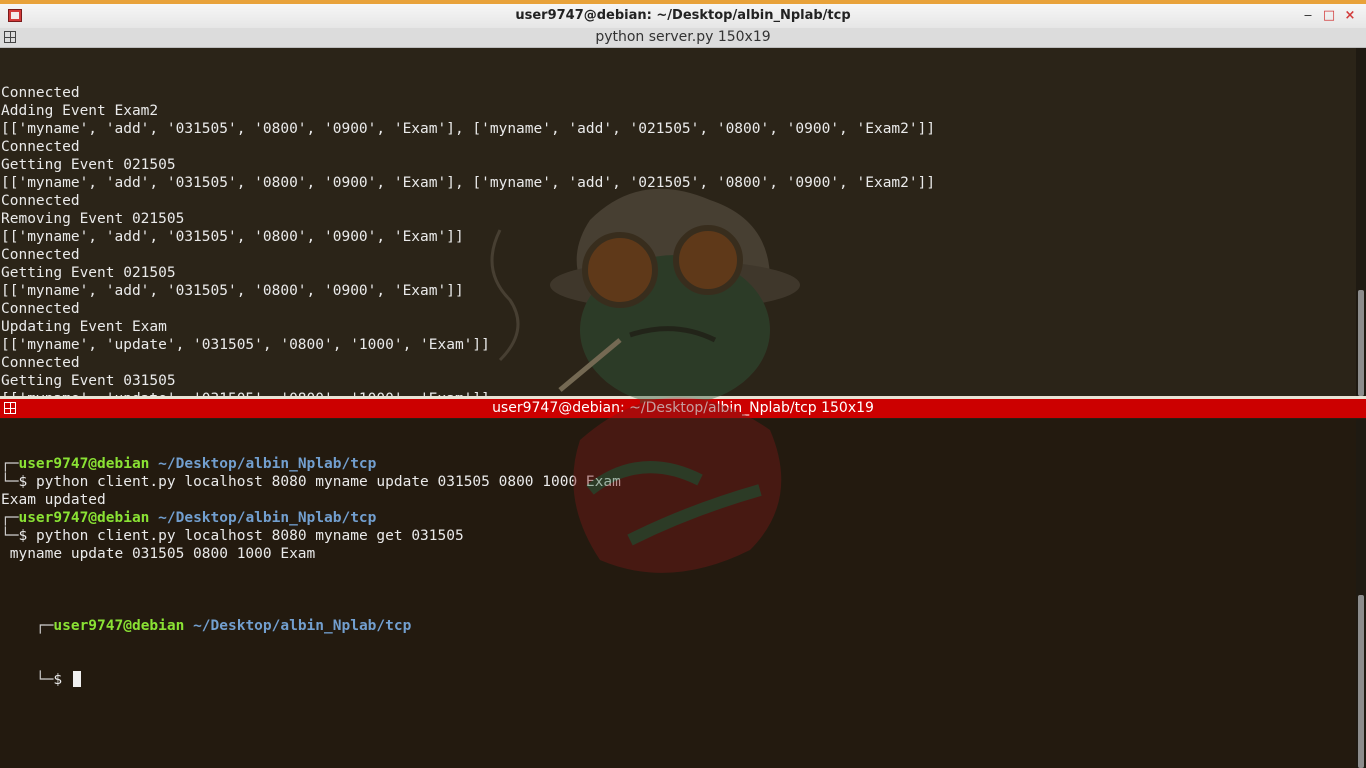  I want to click on bottom-pane-scrollbar, so click(1361, 593).